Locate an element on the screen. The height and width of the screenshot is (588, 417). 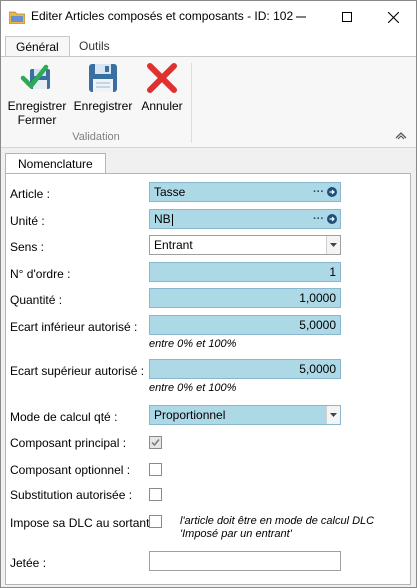
mode-calcul-select: Proportionnel is located at coordinates (245, 415).